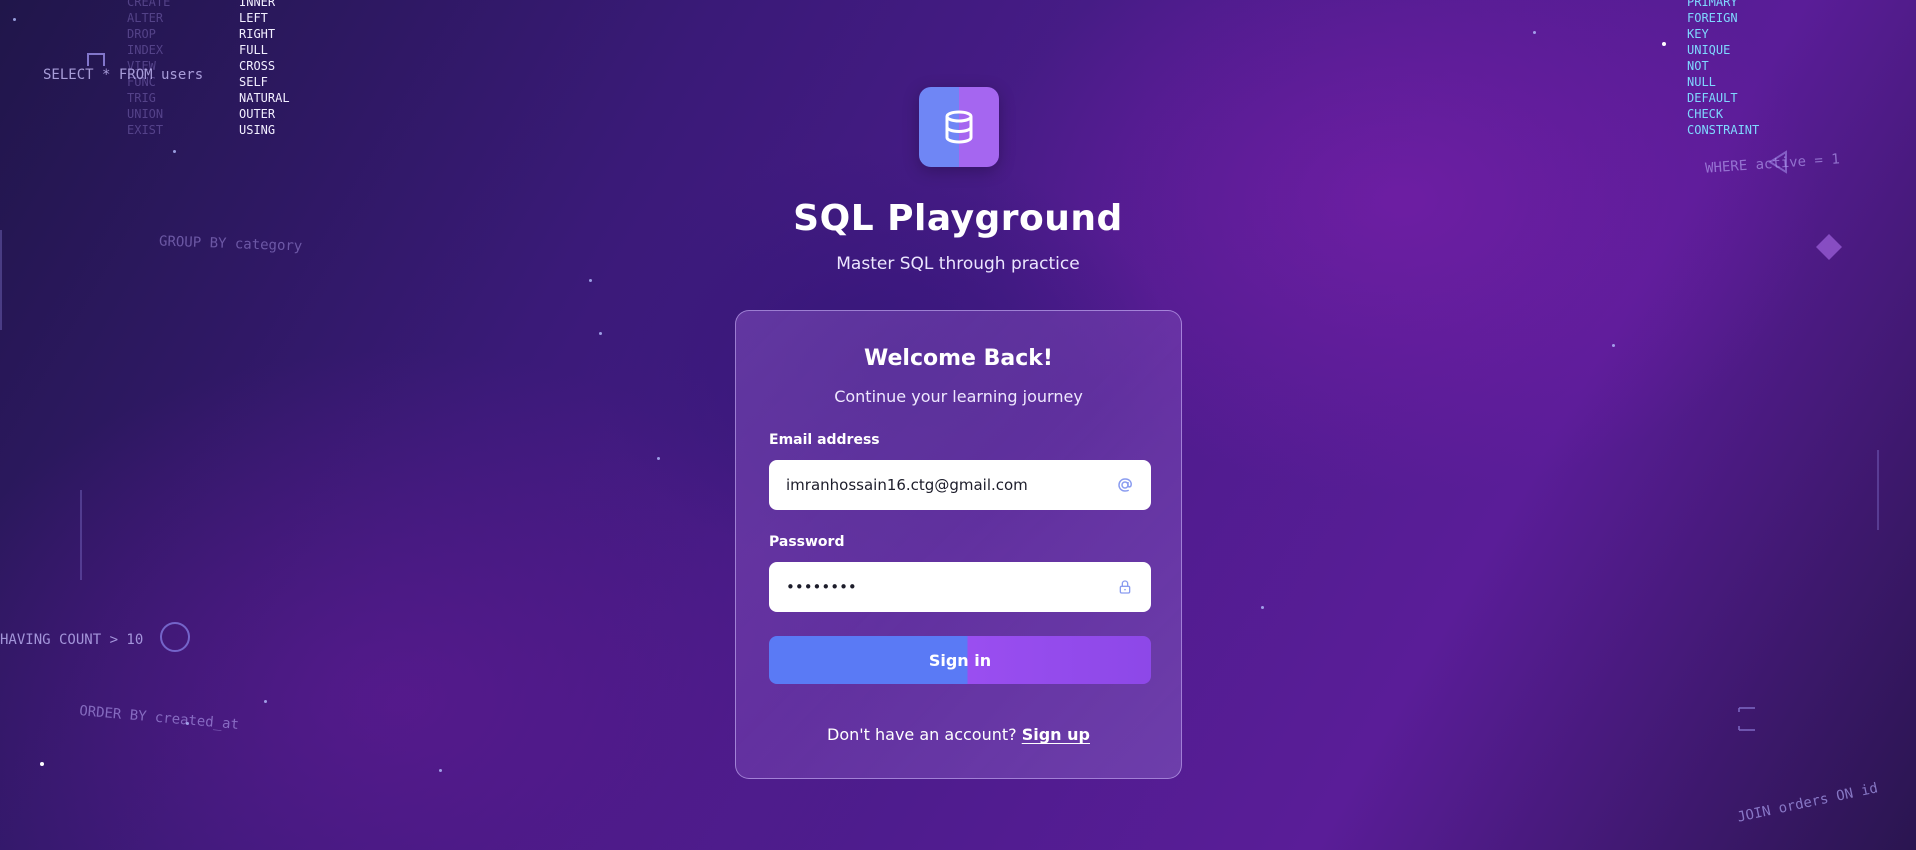 This screenshot has width=1916, height=850. What do you see at coordinates (123, 75) in the screenshot?
I see `floating-sql-select: SELECT * FROM users` at bounding box center [123, 75].